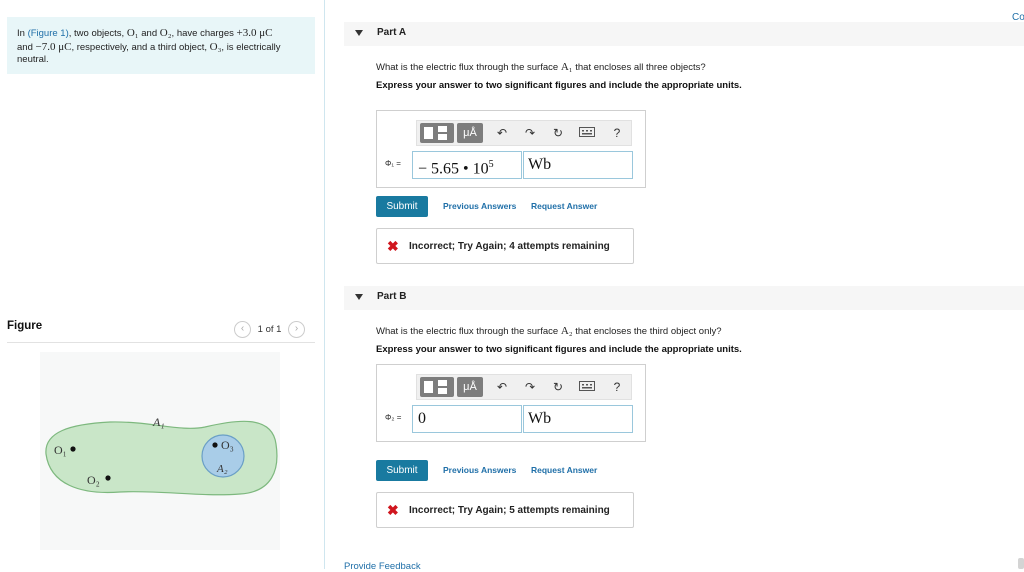  What do you see at coordinates (93, 480) in the screenshot?
I see `label-o2: O₂` at bounding box center [93, 480].